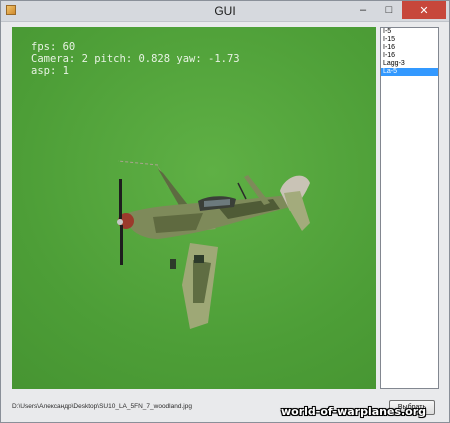 The height and width of the screenshot is (423, 450). Describe the element at coordinates (409, 72) in the screenshot. I see `list-item-selected: La-5` at that location.